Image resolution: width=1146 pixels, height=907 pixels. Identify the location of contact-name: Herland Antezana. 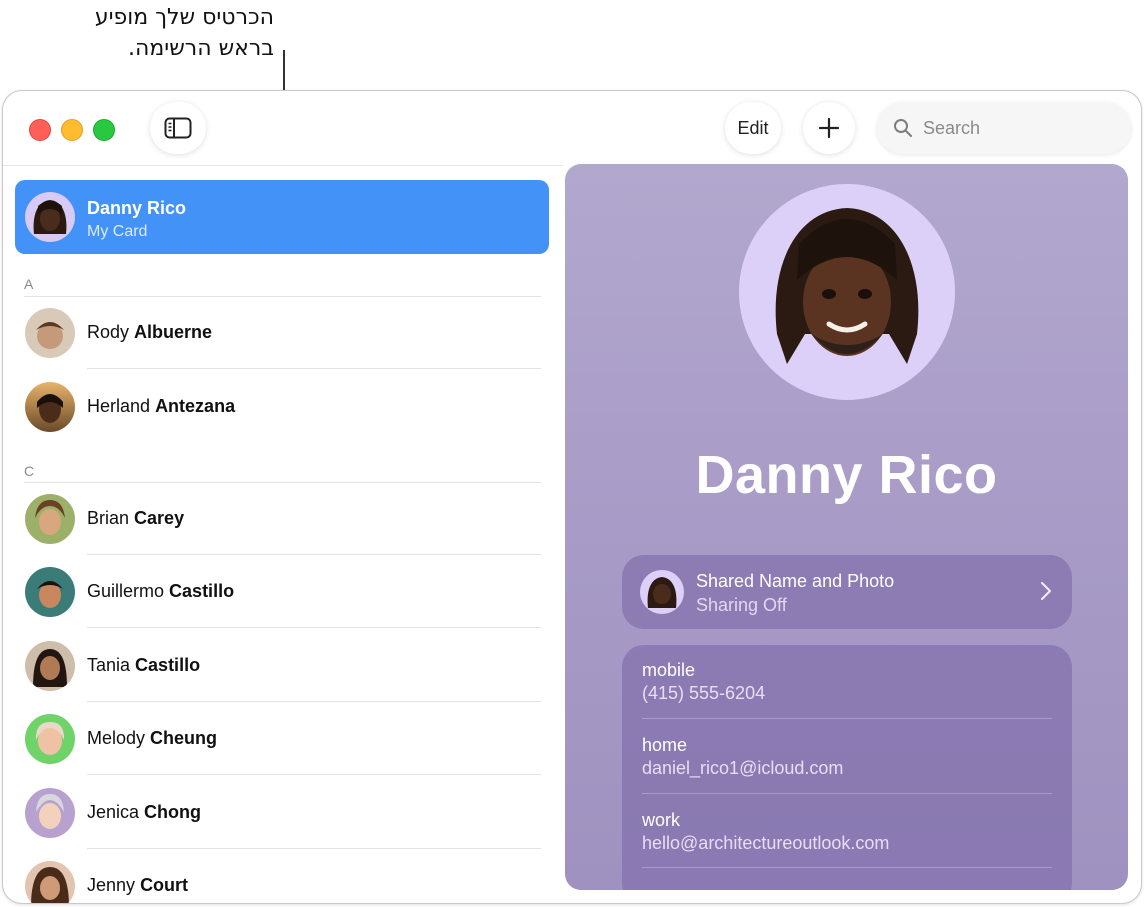
(161, 406).